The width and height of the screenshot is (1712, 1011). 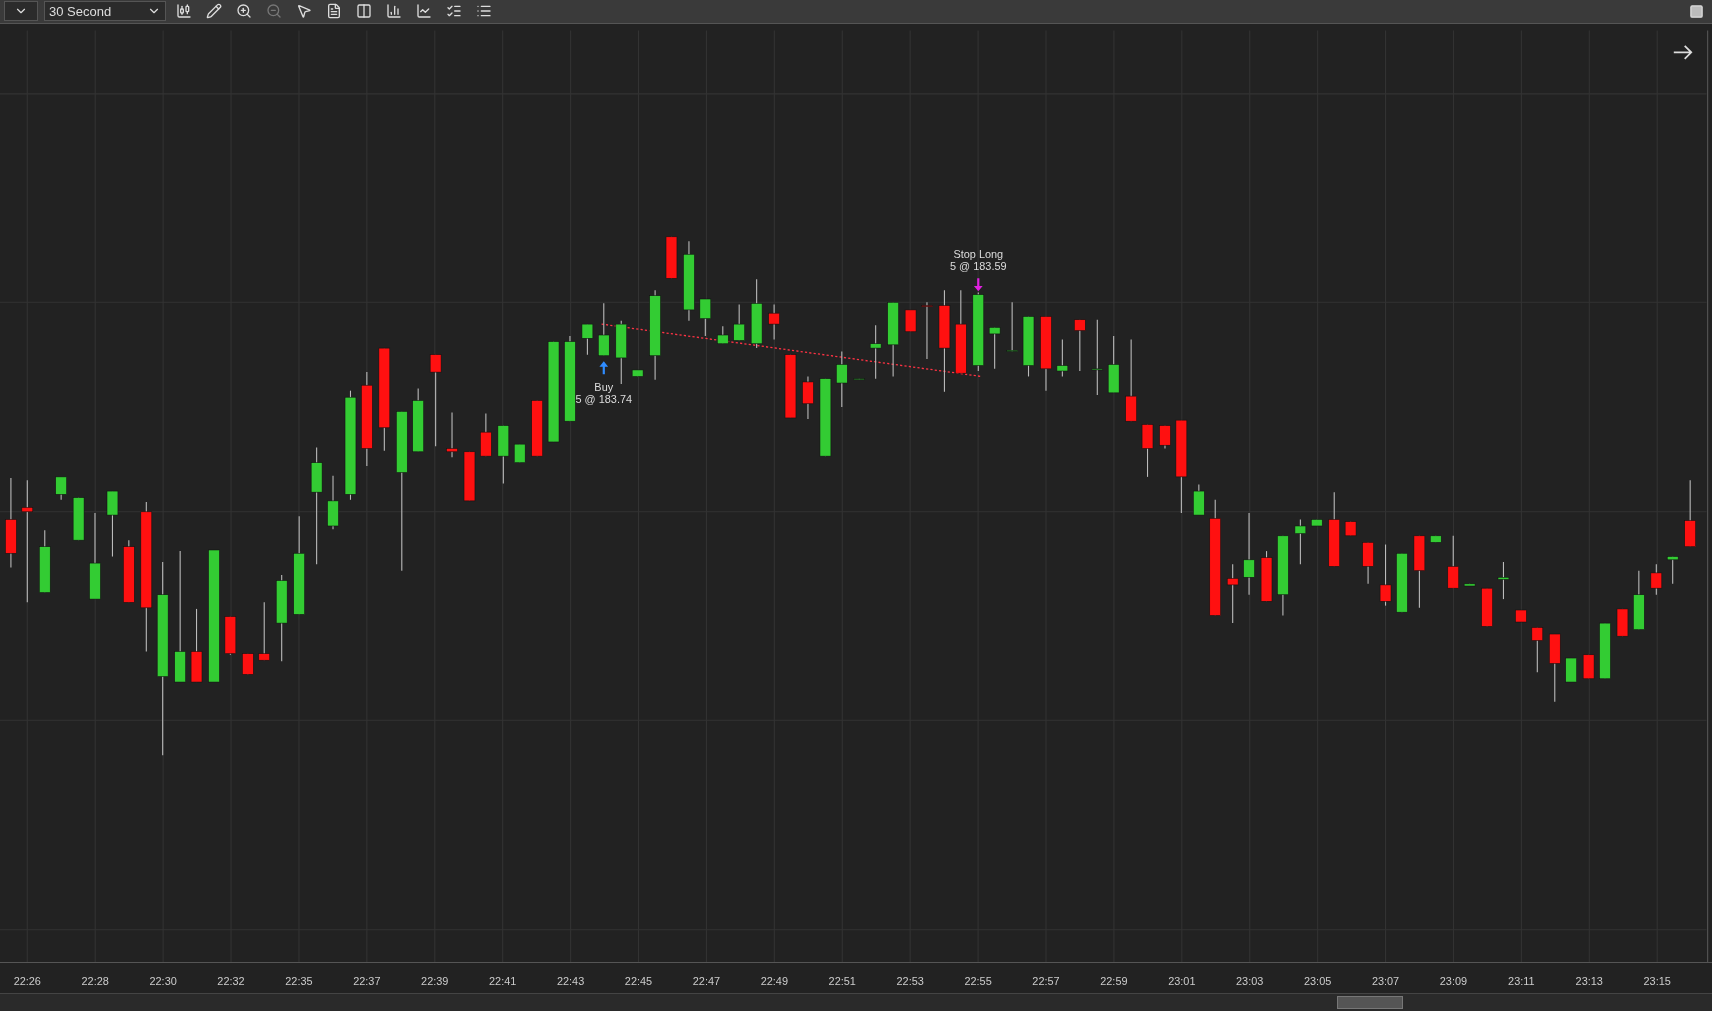 What do you see at coordinates (978, 981) in the screenshot?
I see `time-axis-label: 22:55` at bounding box center [978, 981].